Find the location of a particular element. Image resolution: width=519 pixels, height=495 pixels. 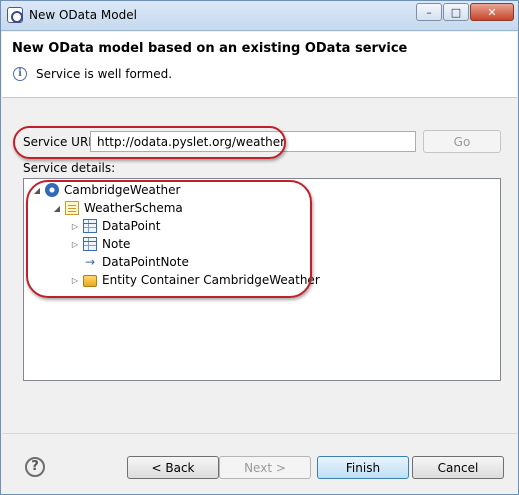

info-icon: i is located at coordinates (20, 74).